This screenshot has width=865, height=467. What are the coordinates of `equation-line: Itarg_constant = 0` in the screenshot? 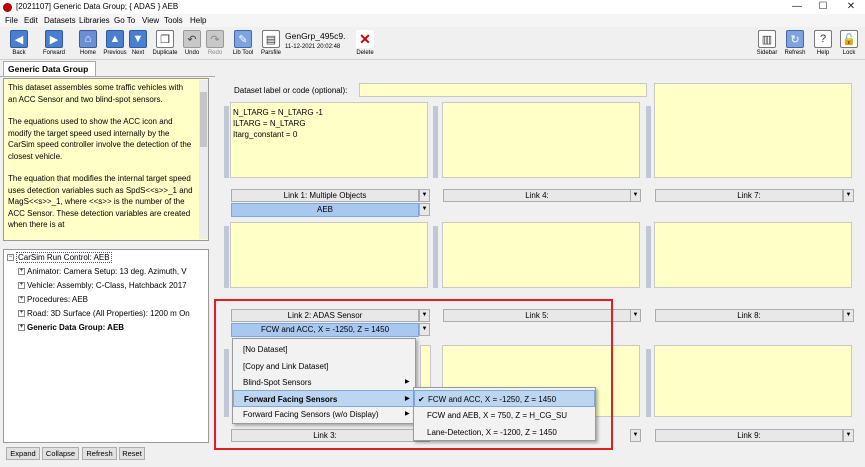 It's located at (265, 134).